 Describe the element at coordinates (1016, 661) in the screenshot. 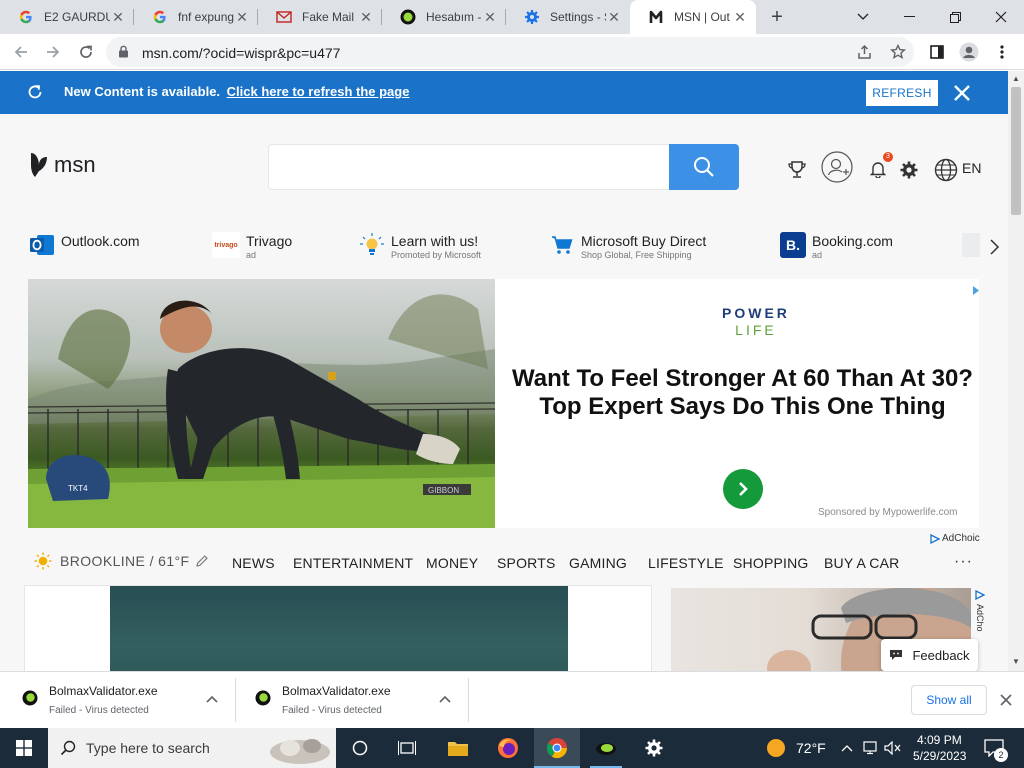

I see `scroll-down-arrow: ▼` at that location.